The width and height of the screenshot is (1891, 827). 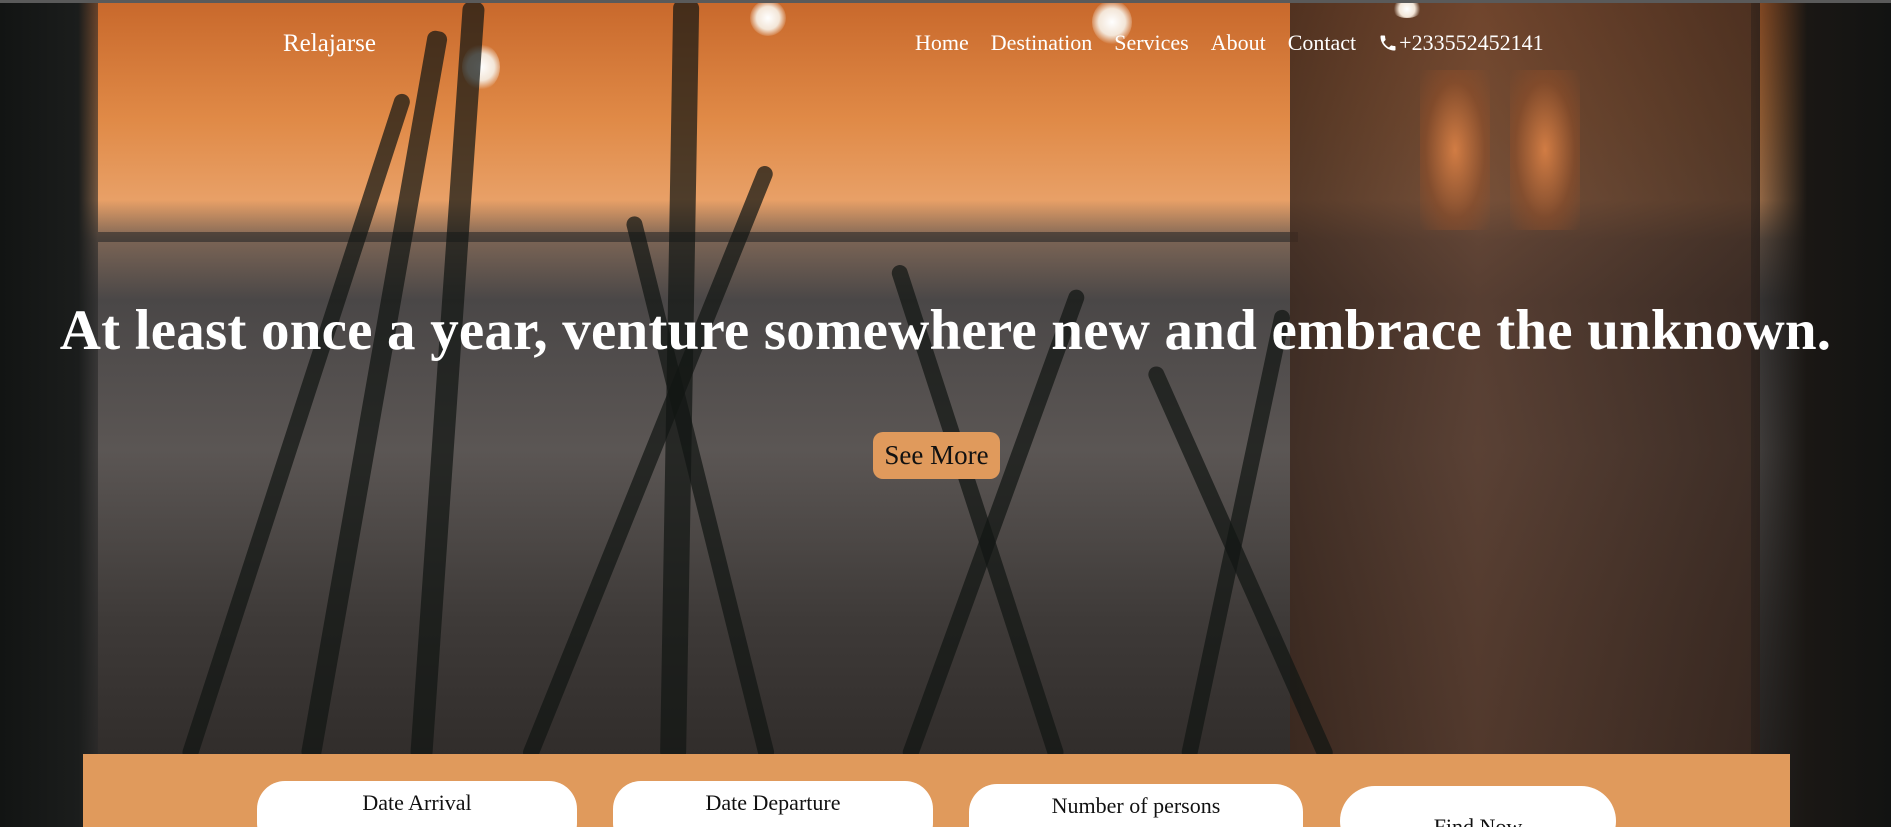 What do you see at coordinates (768, 18) in the screenshot?
I see `bg-light-bulb` at bounding box center [768, 18].